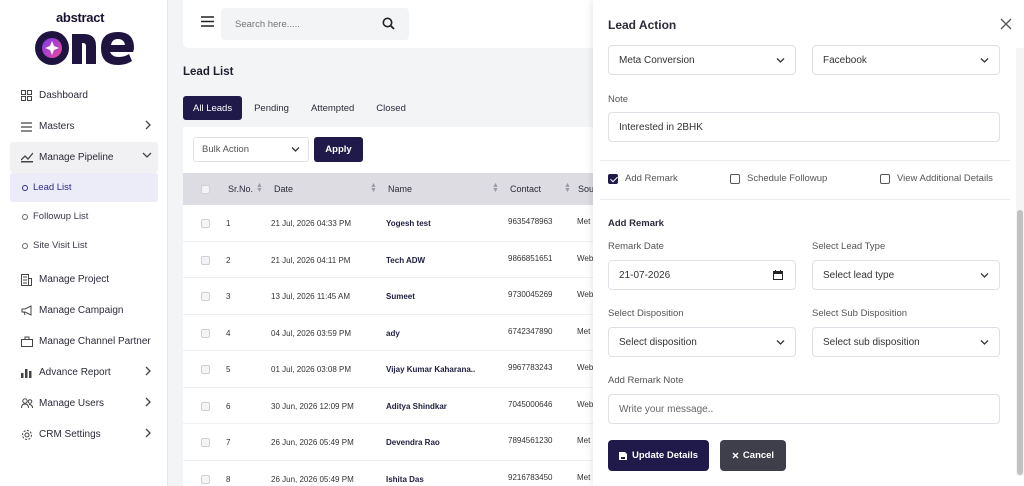 This screenshot has height=486, width=1024. I want to click on cell-name: ady, so click(393, 333).